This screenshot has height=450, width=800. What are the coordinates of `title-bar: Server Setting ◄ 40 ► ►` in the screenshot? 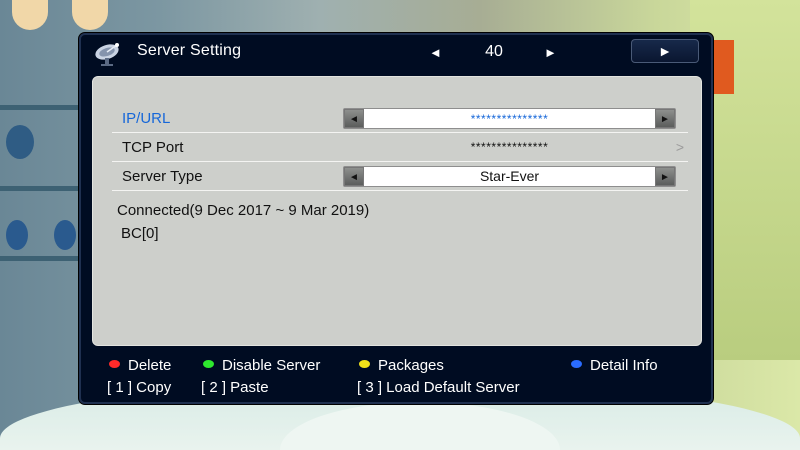 It's located at (396, 53).